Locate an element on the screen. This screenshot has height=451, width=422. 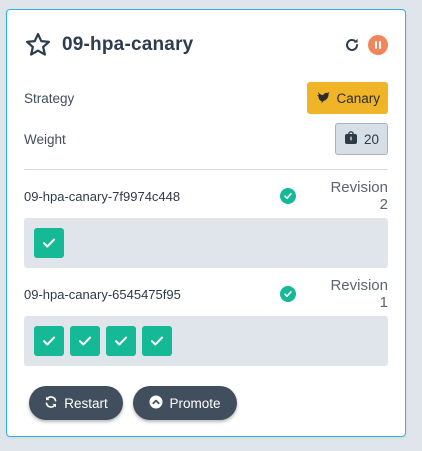
weight-label: Weight is located at coordinates (45, 139).